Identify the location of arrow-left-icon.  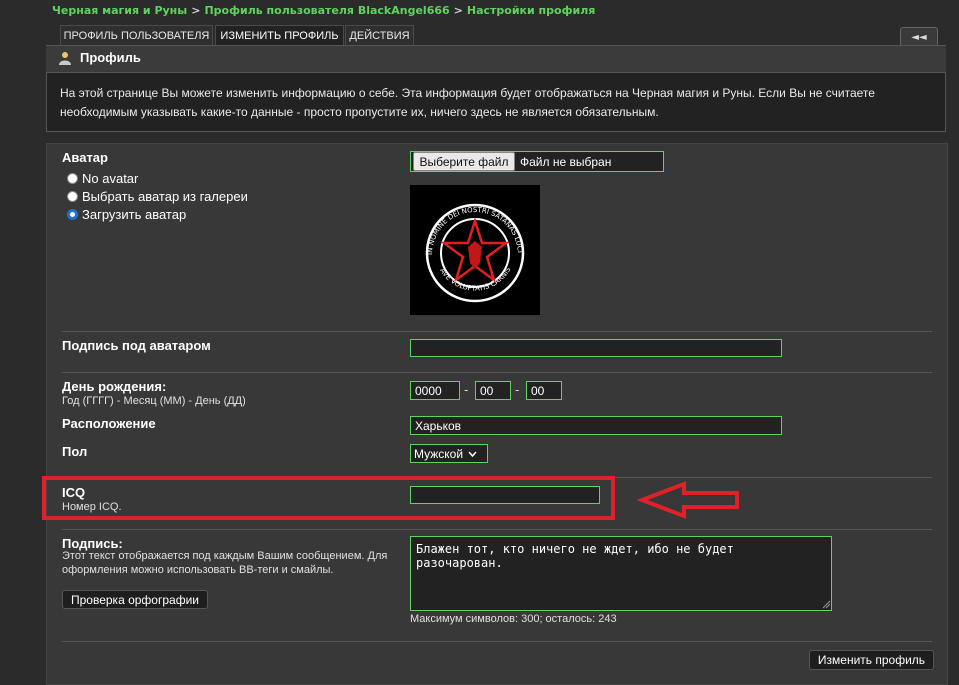
(687, 500).